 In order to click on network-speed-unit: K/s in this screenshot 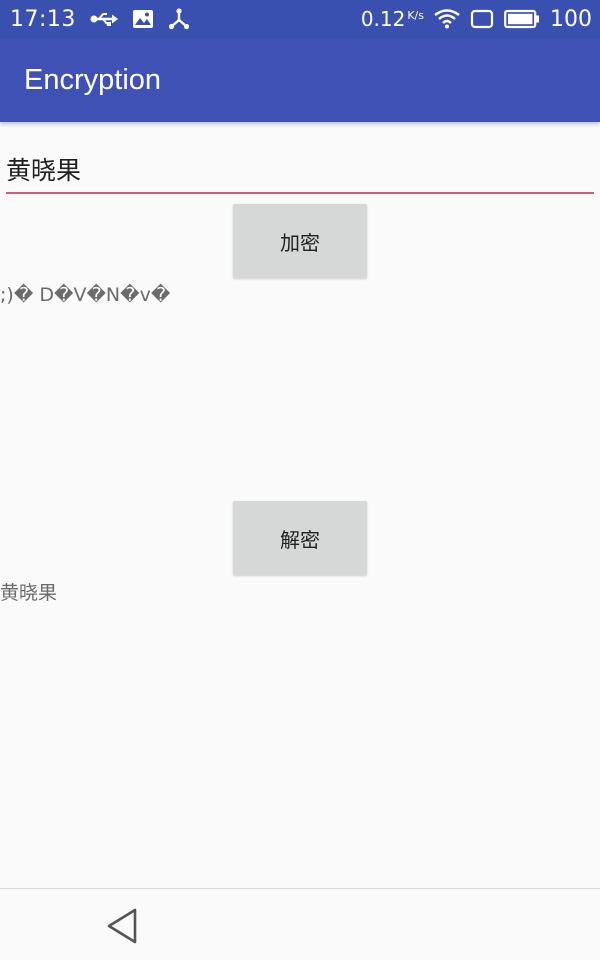, I will do `click(415, 15)`.